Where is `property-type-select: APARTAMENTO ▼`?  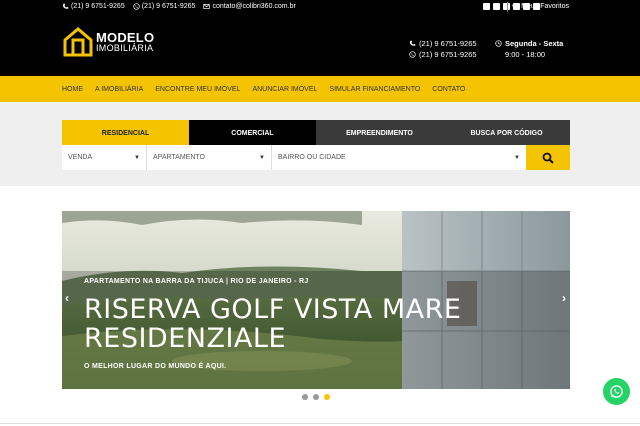 property-type-select: APARTAMENTO ▼ is located at coordinates (209, 157).